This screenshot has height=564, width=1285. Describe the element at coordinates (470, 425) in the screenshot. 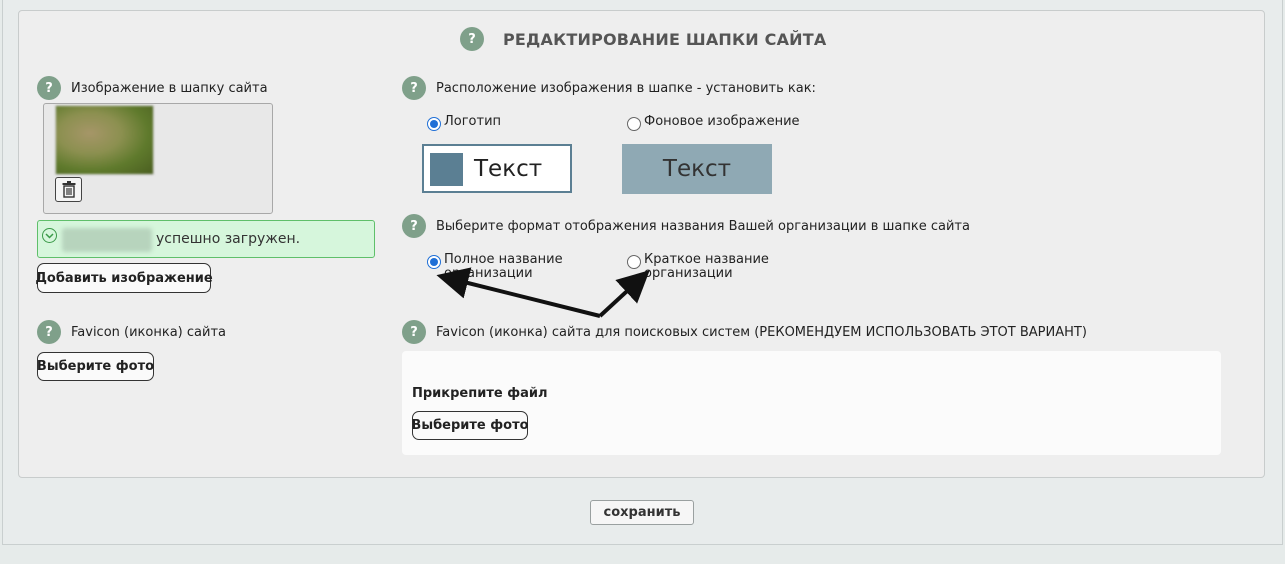

I see `favicon-search-choose-photo-button: Выберите фото` at that location.